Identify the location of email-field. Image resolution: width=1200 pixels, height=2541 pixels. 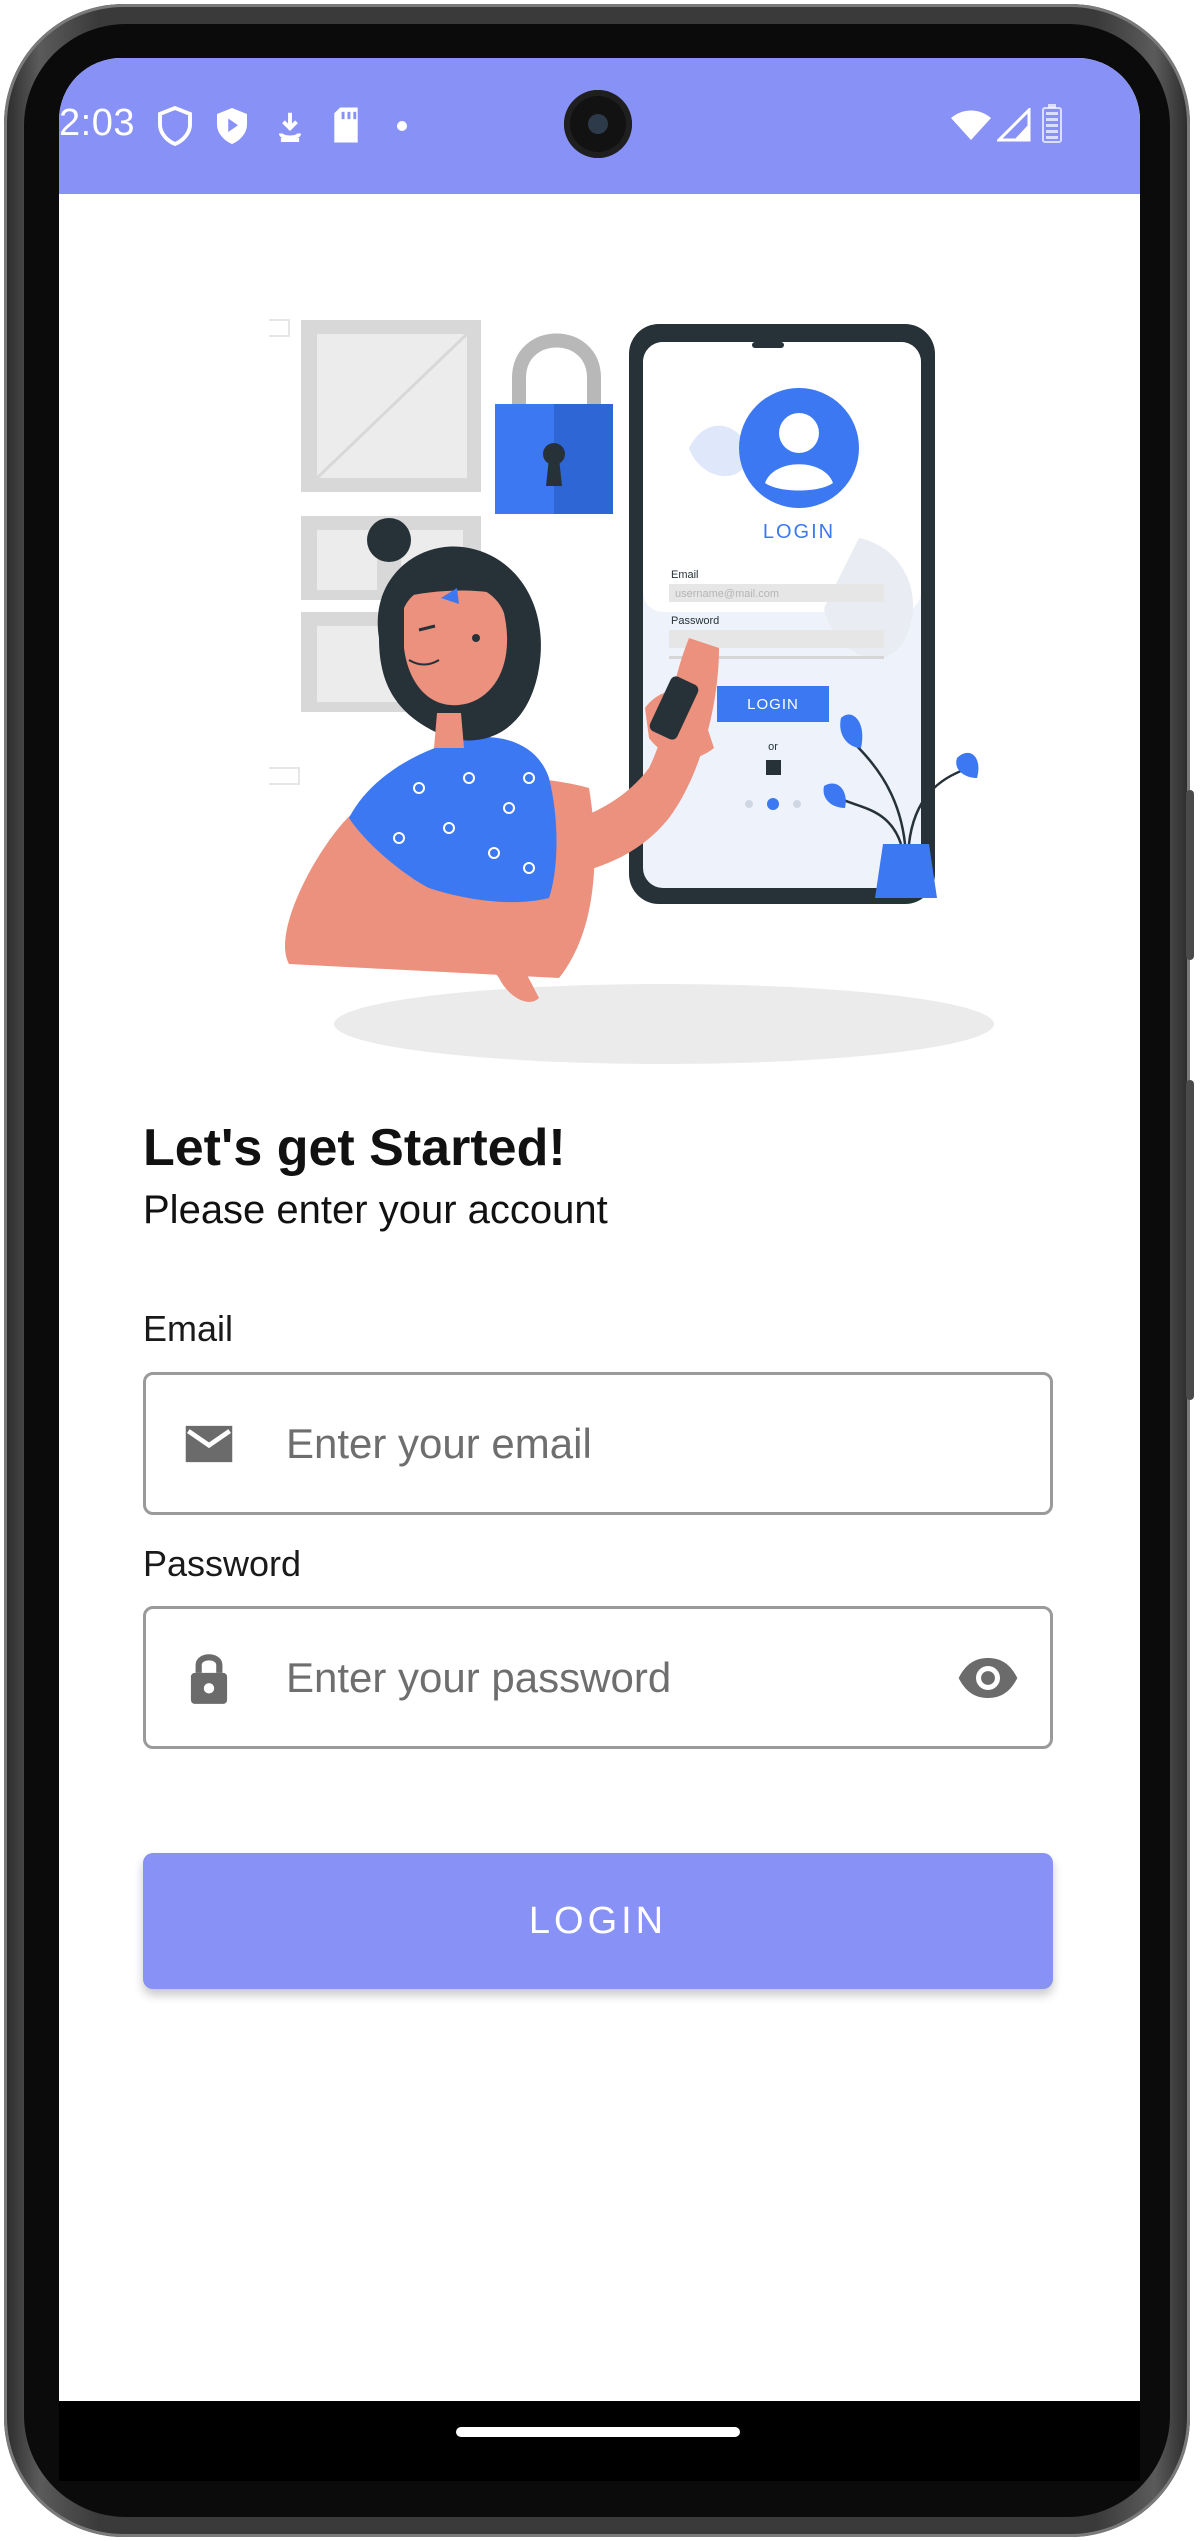
(598, 1443).